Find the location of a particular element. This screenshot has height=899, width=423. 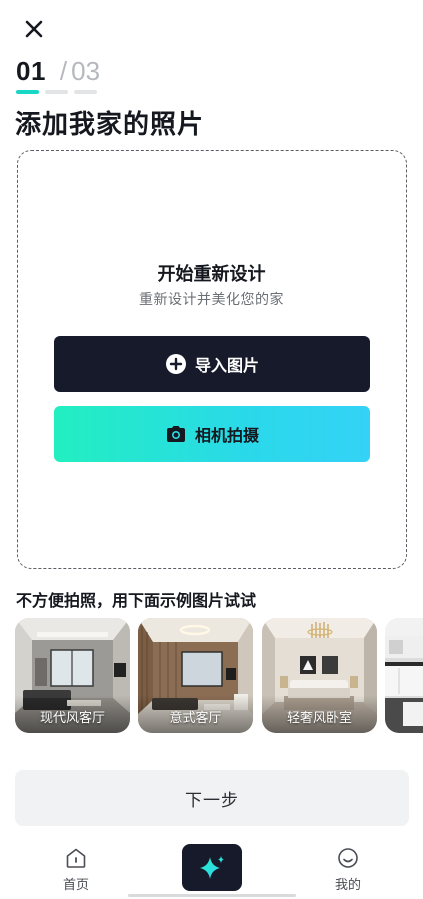

sample-section-title: 不方便拍照，用下面示例图片试试 is located at coordinates (136, 600).